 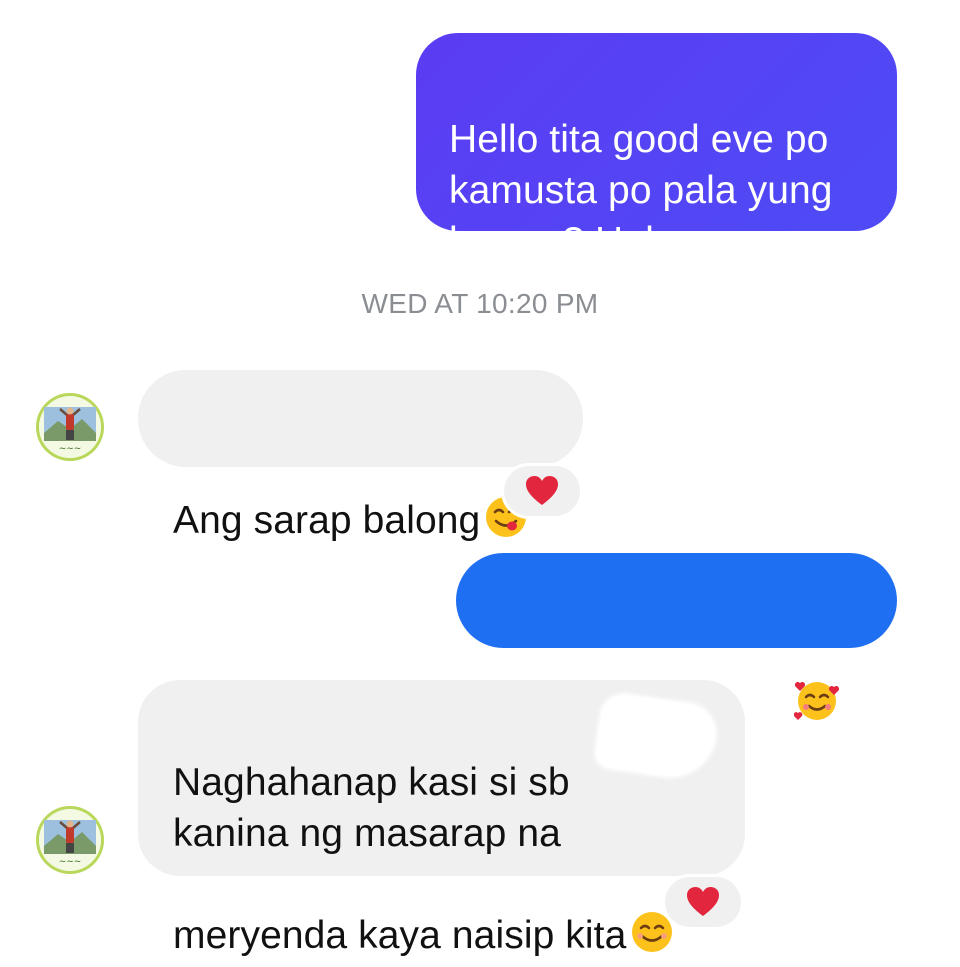 I want to click on message-text: Ang sarap balong, so click(x=327, y=520).